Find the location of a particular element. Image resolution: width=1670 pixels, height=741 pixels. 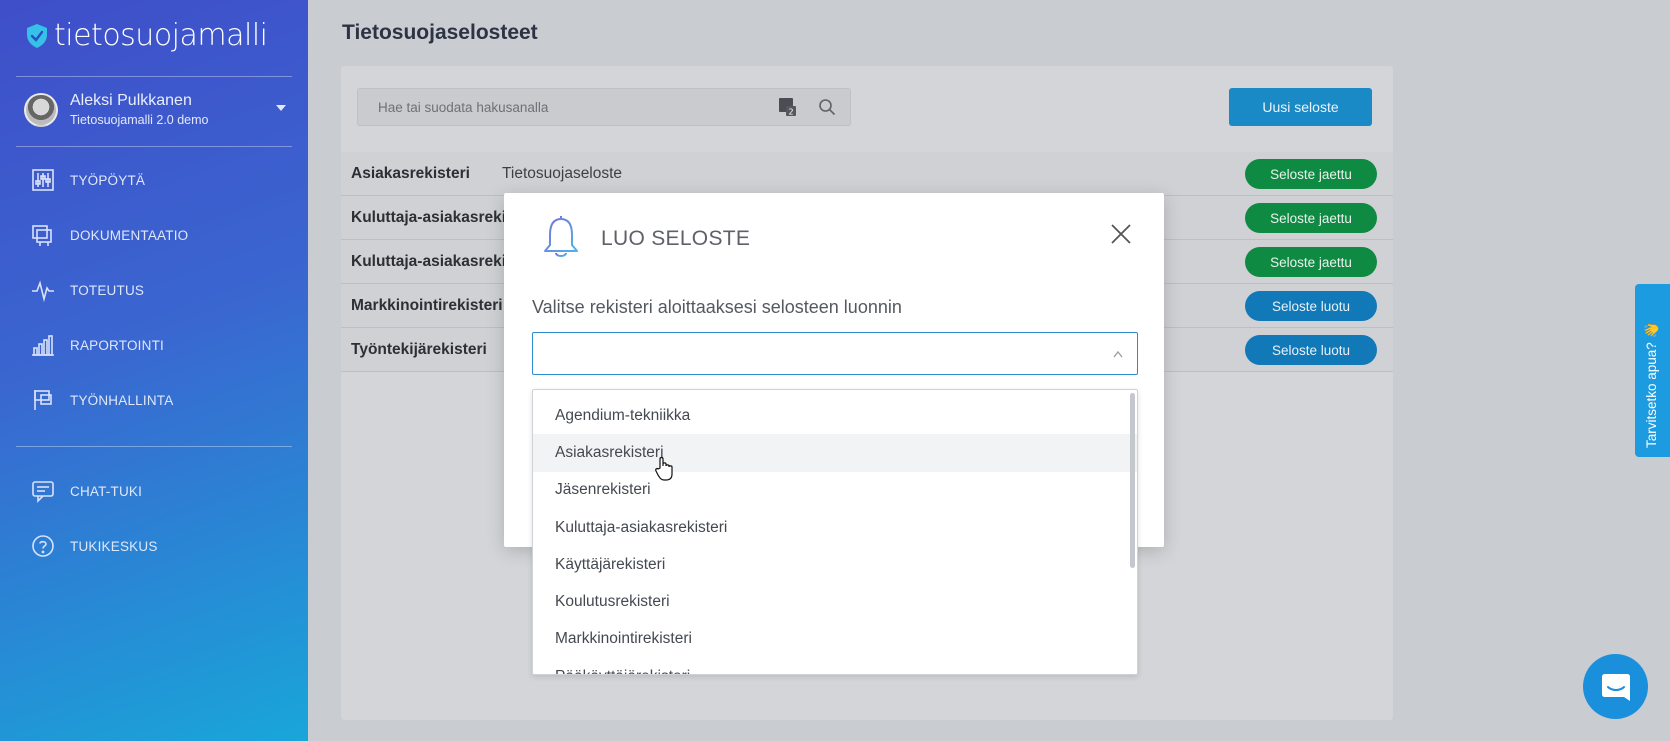

modal-title: LUO SELOSTE is located at coordinates (676, 238).